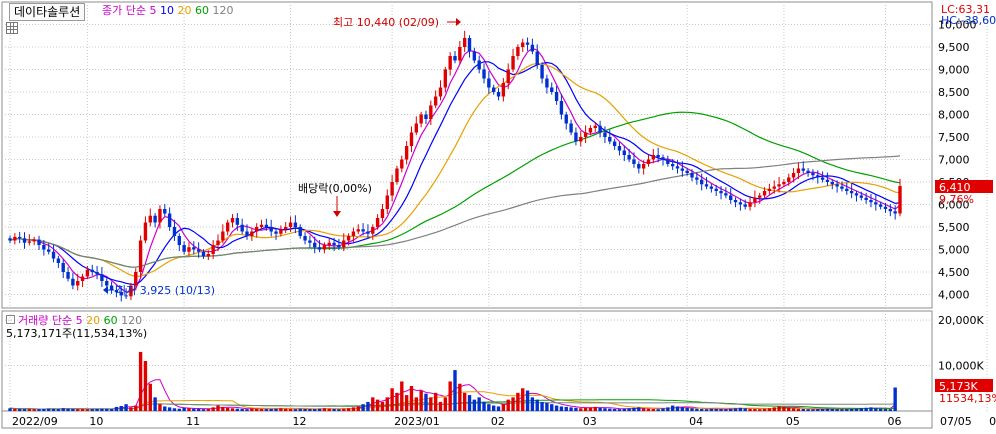 The width and height of the screenshot is (996, 434). What do you see at coordinates (10, 319) in the screenshot?
I see `checkbox-icon` at bounding box center [10, 319].